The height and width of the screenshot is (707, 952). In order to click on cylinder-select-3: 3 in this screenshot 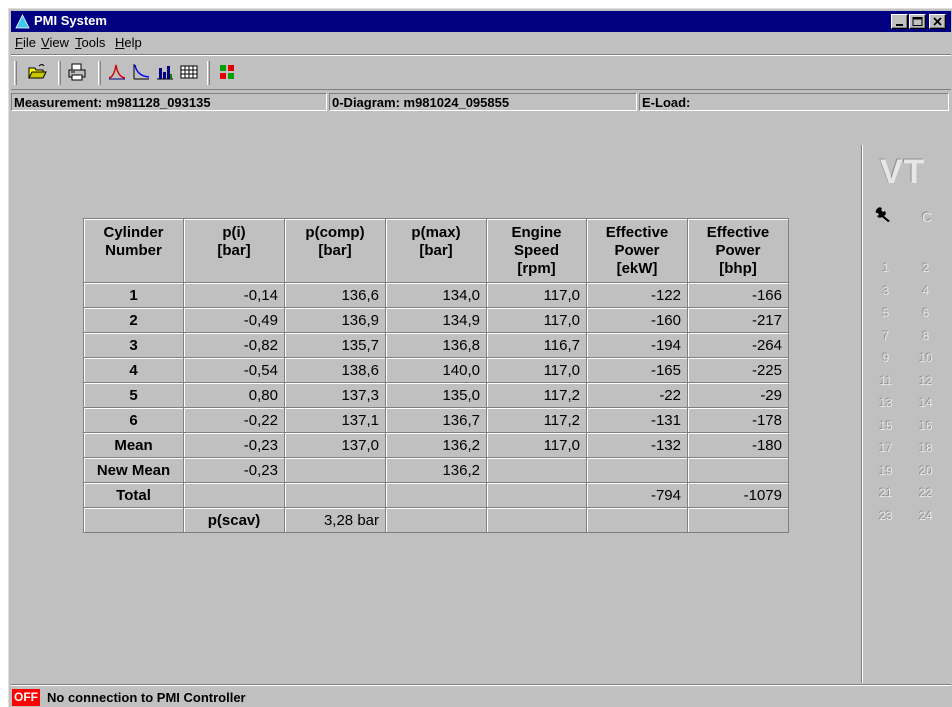, I will do `click(886, 291)`.